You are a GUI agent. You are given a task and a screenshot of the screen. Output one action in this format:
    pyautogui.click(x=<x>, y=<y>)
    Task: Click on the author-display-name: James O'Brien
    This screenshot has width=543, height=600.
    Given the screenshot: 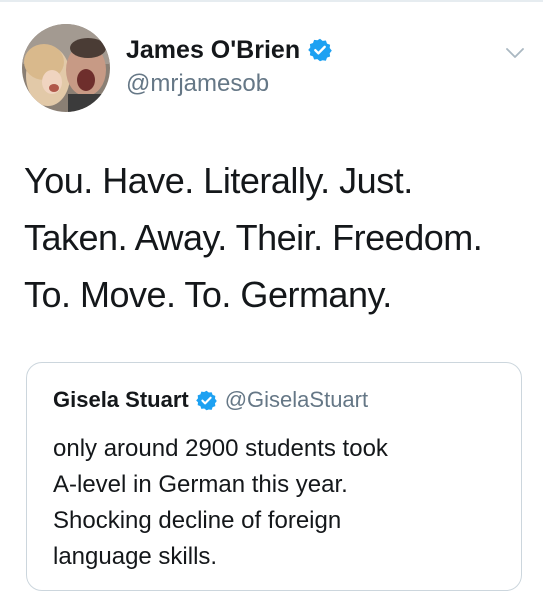 What is the action you would take?
    pyautogui.click(x=213, y=50)
    